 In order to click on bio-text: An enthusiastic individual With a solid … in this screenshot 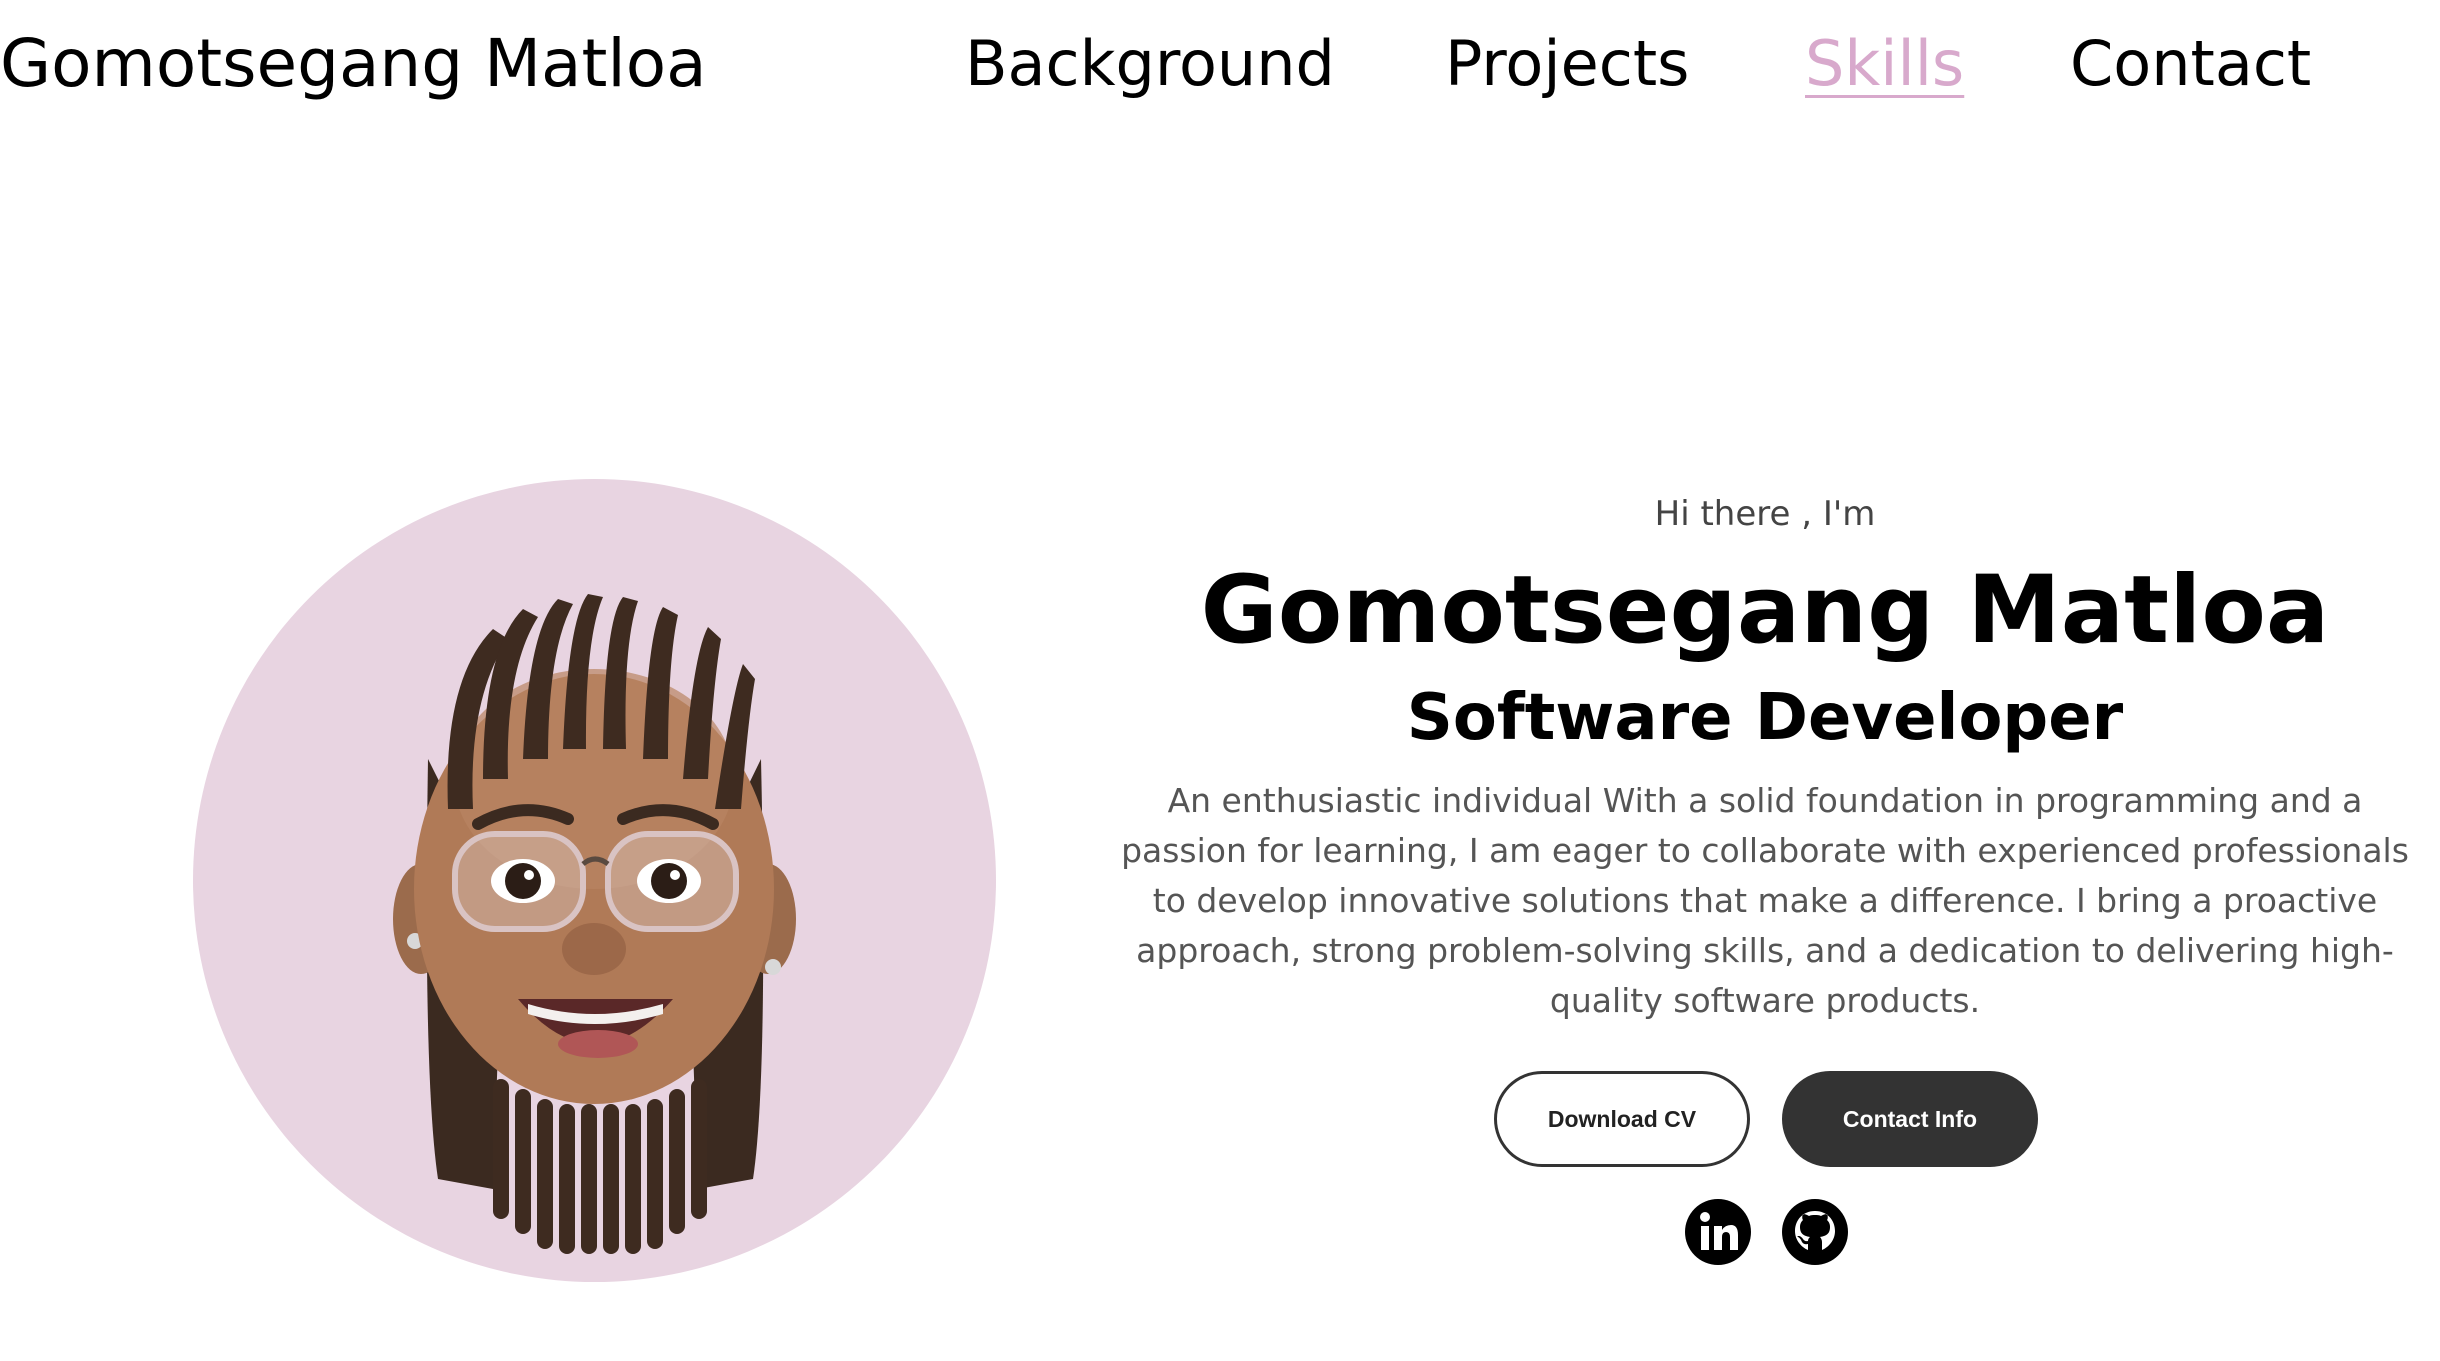, I will do `click(1765, 900)`.